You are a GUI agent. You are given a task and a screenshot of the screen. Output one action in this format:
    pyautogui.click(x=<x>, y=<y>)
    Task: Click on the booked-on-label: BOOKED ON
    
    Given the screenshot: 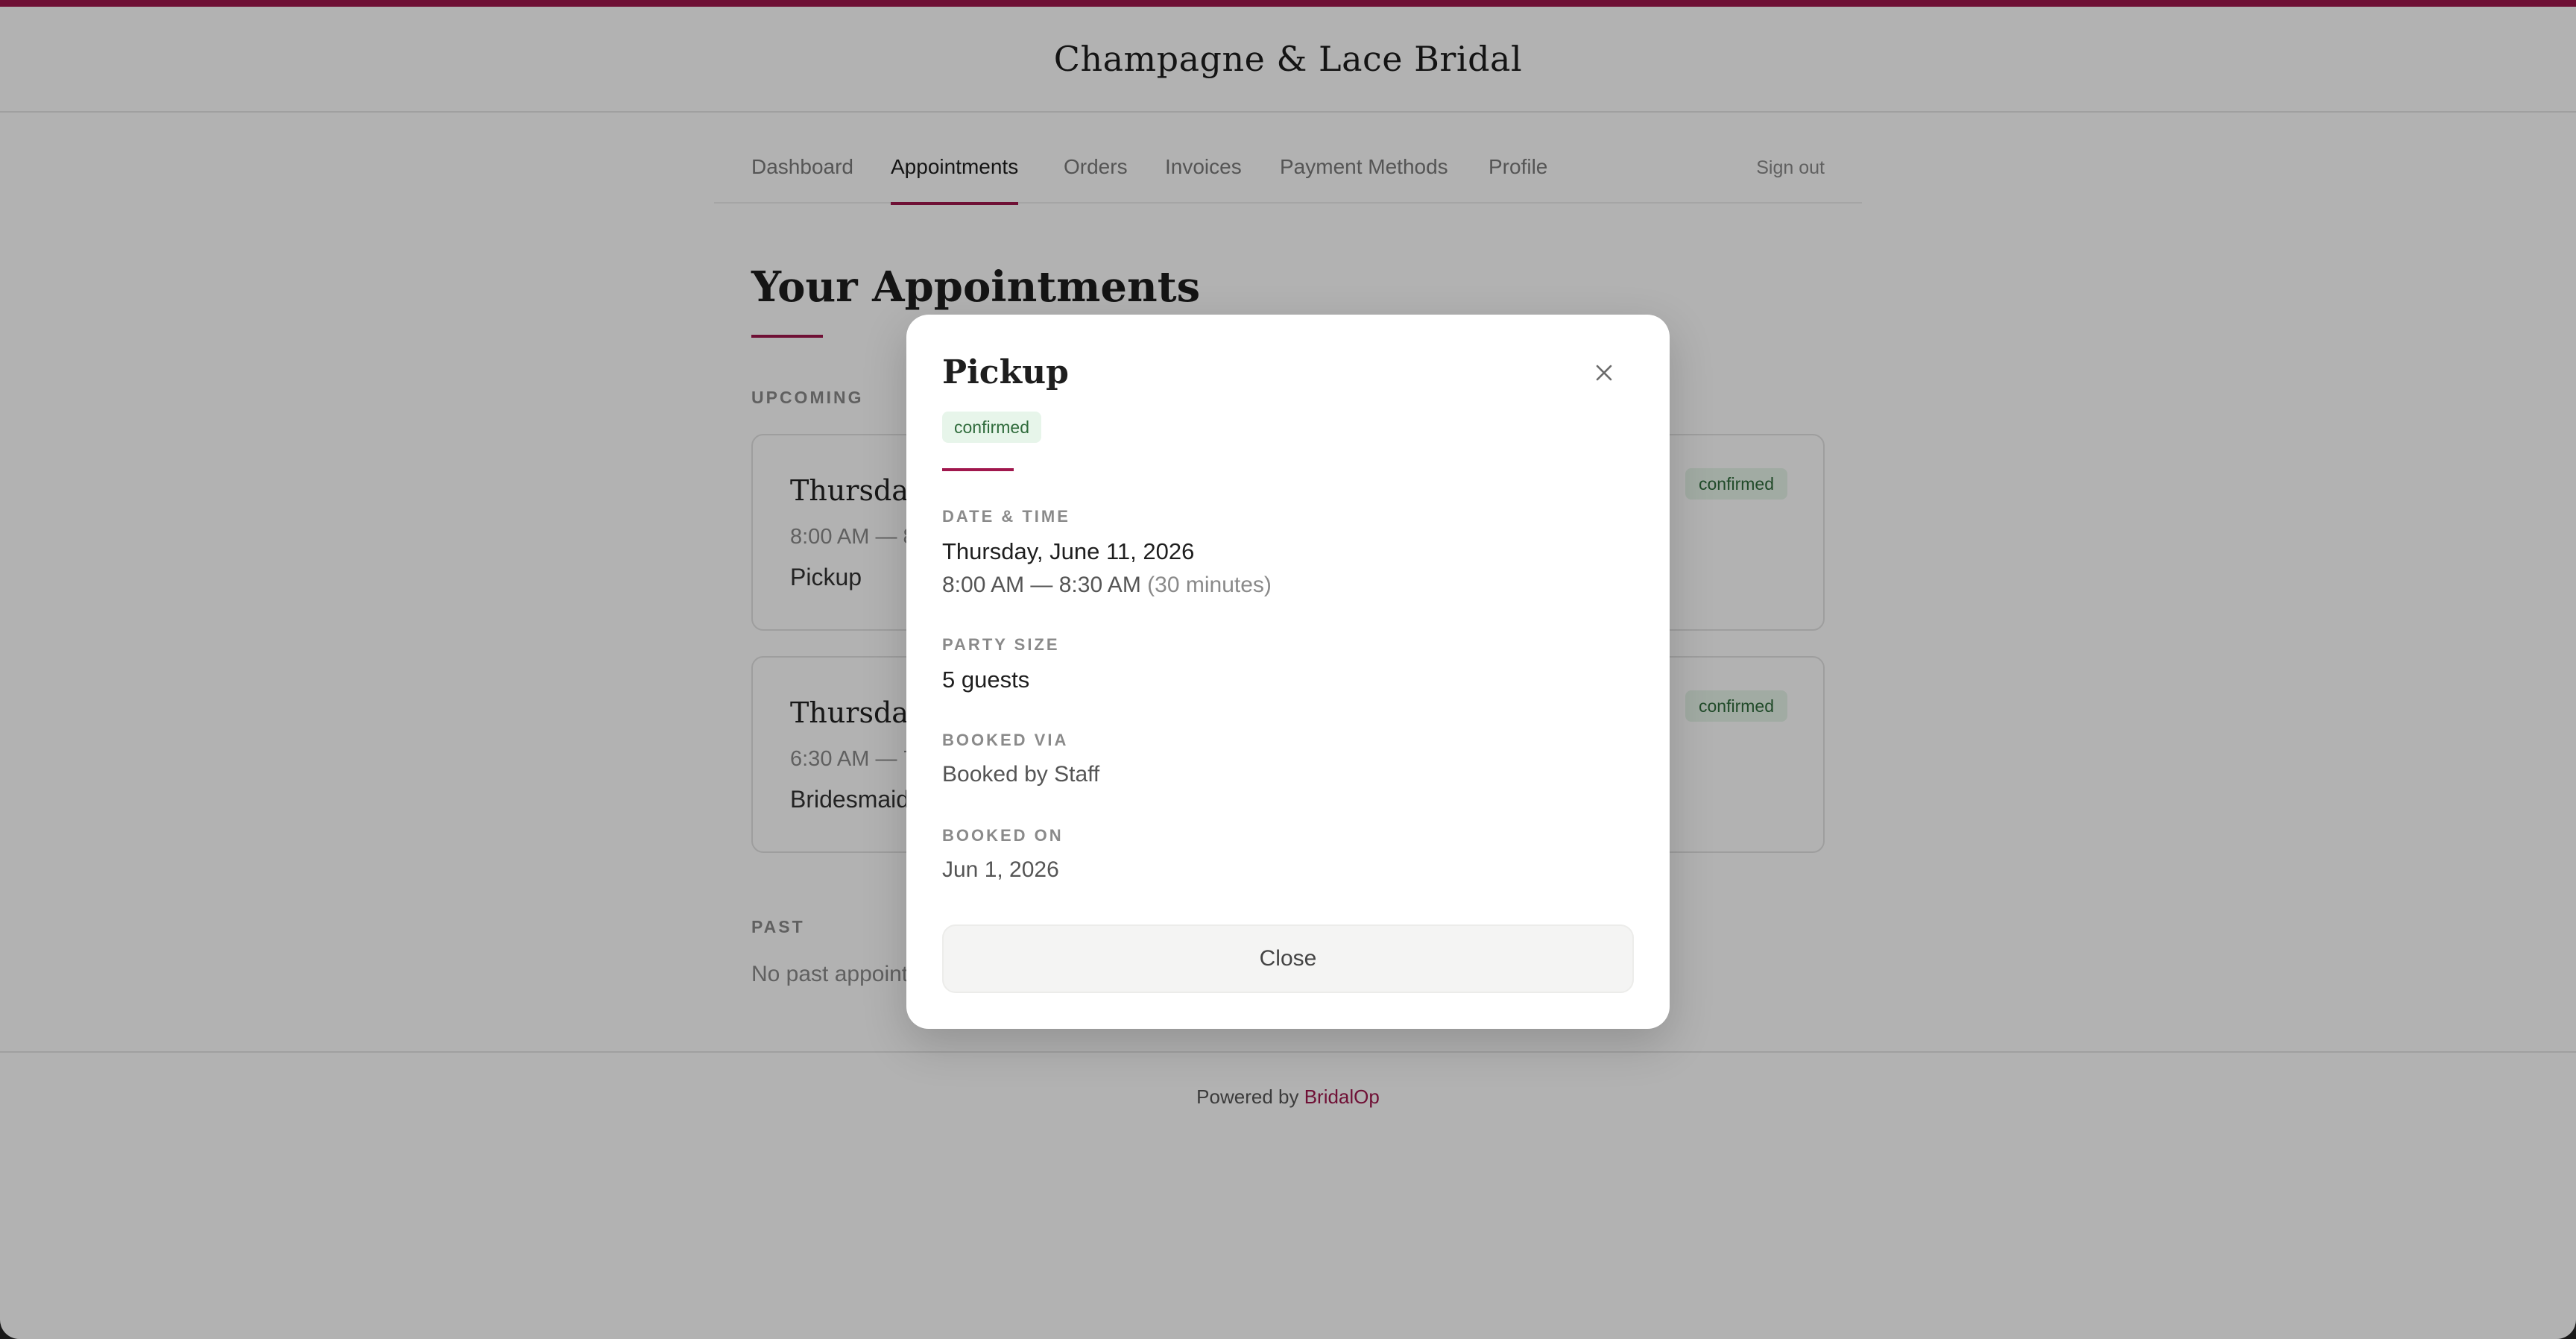 What is the action you would take?
    pyautogui.click(x=1003, y=836)
    